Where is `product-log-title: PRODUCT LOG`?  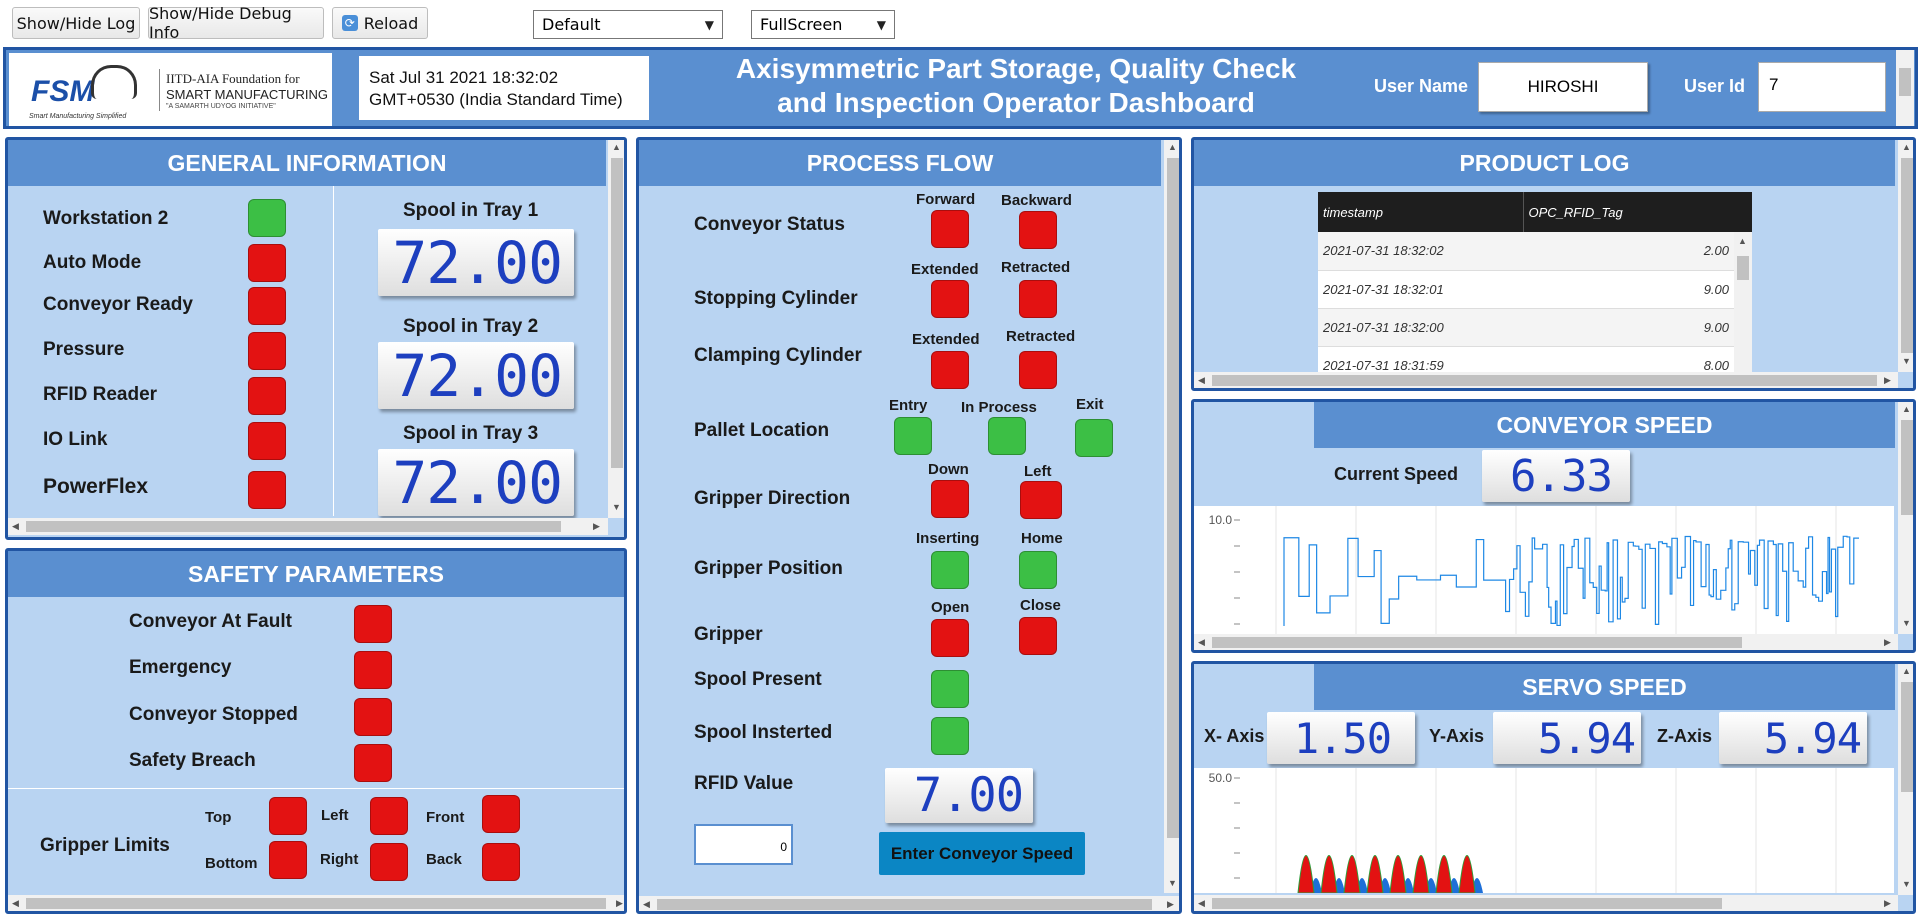
product-log-title: PRODUCT LOG is located at coordinates (1544, 163).